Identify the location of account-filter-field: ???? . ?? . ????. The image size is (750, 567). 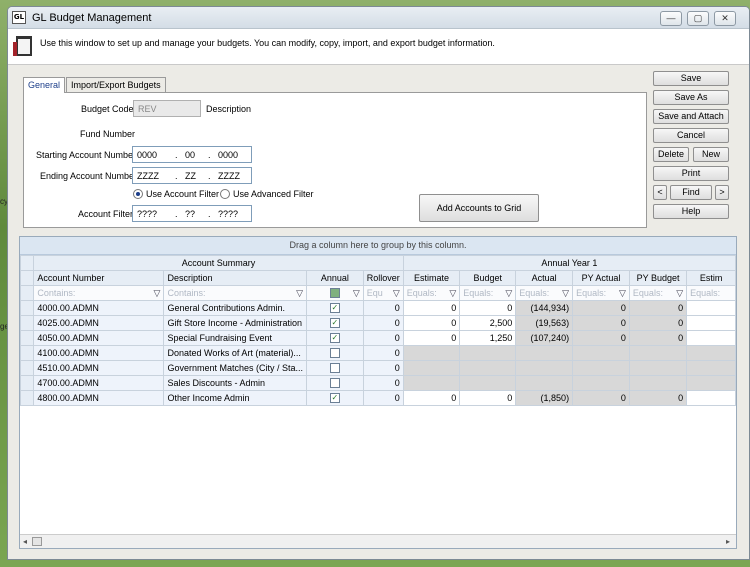
(192, 213).